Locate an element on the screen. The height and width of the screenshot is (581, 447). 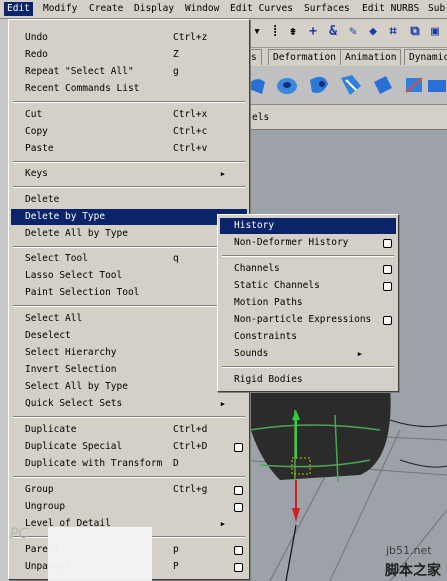
dropdown-icon: ▾ is located at coordinates (257, 32).